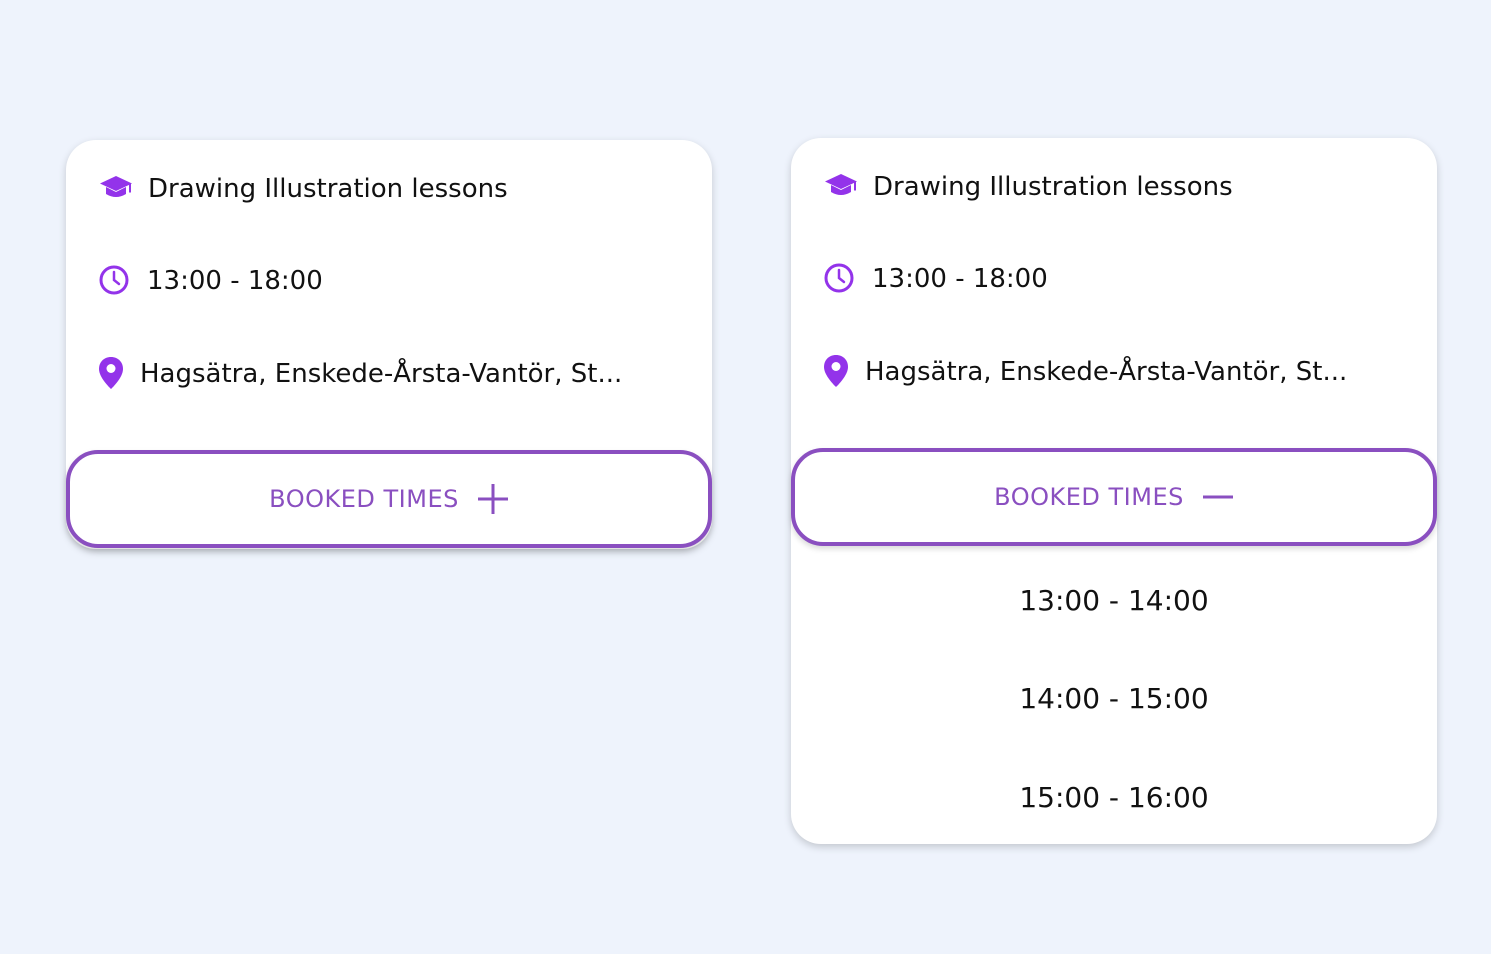 This screenshot has height=954, width=1491. What do you see at coordinates (493, 499) in the screenshot?
I see `plus-icon` at bounding box center [493, 499].